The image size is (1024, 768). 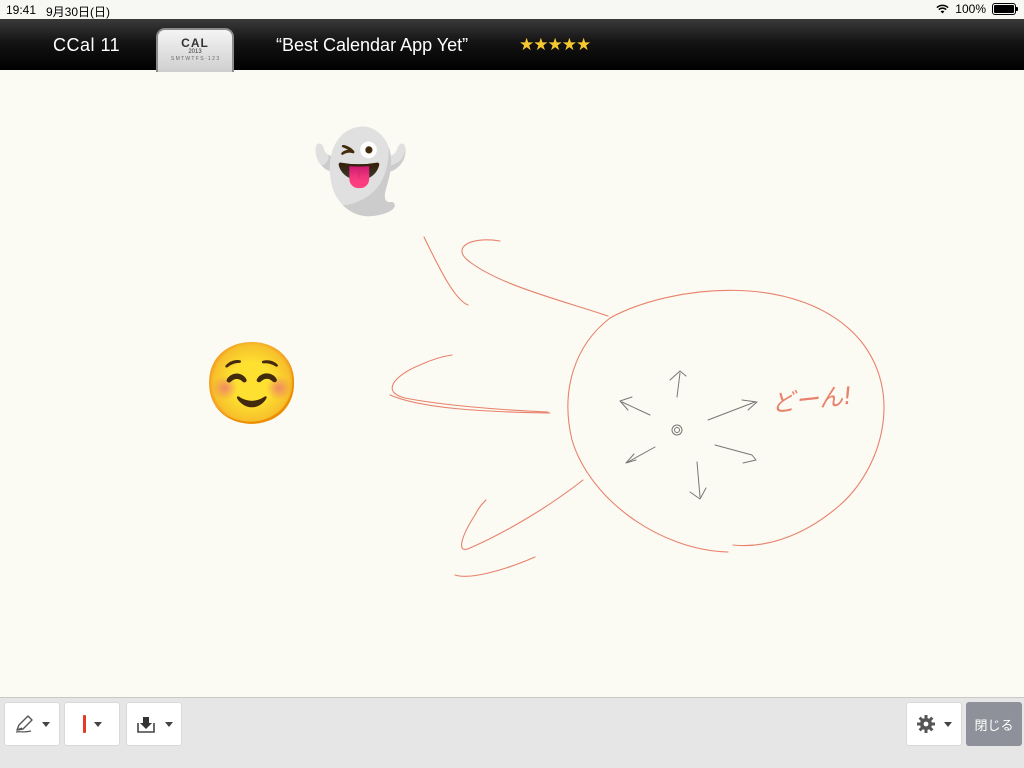 I want to click on arrow-right-stroke, so click(x=732, y=410).